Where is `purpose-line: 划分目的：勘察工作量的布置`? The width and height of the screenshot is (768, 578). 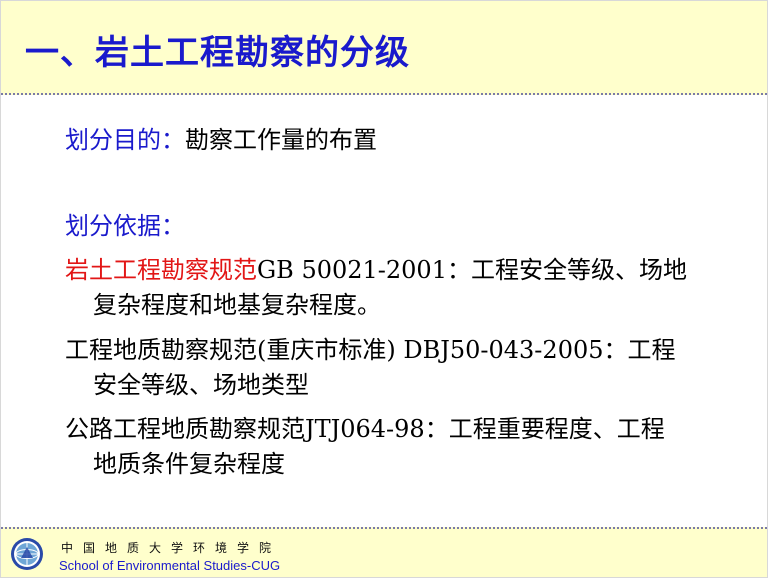 purpose-line: 划分目的：勘察工作量的布置 is located at coordinates (221, 137).